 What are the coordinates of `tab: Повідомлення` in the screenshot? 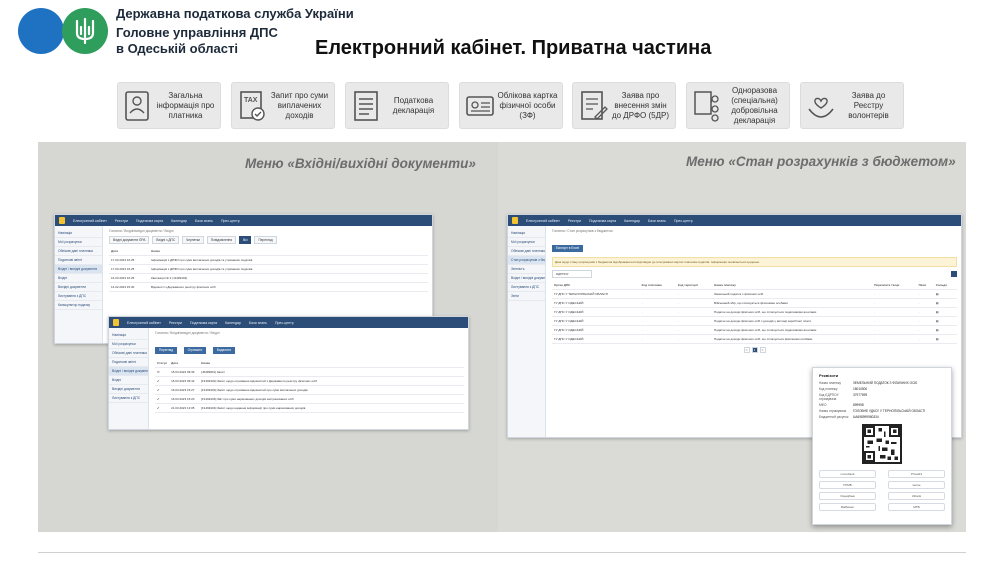 It's located at (221, 240).